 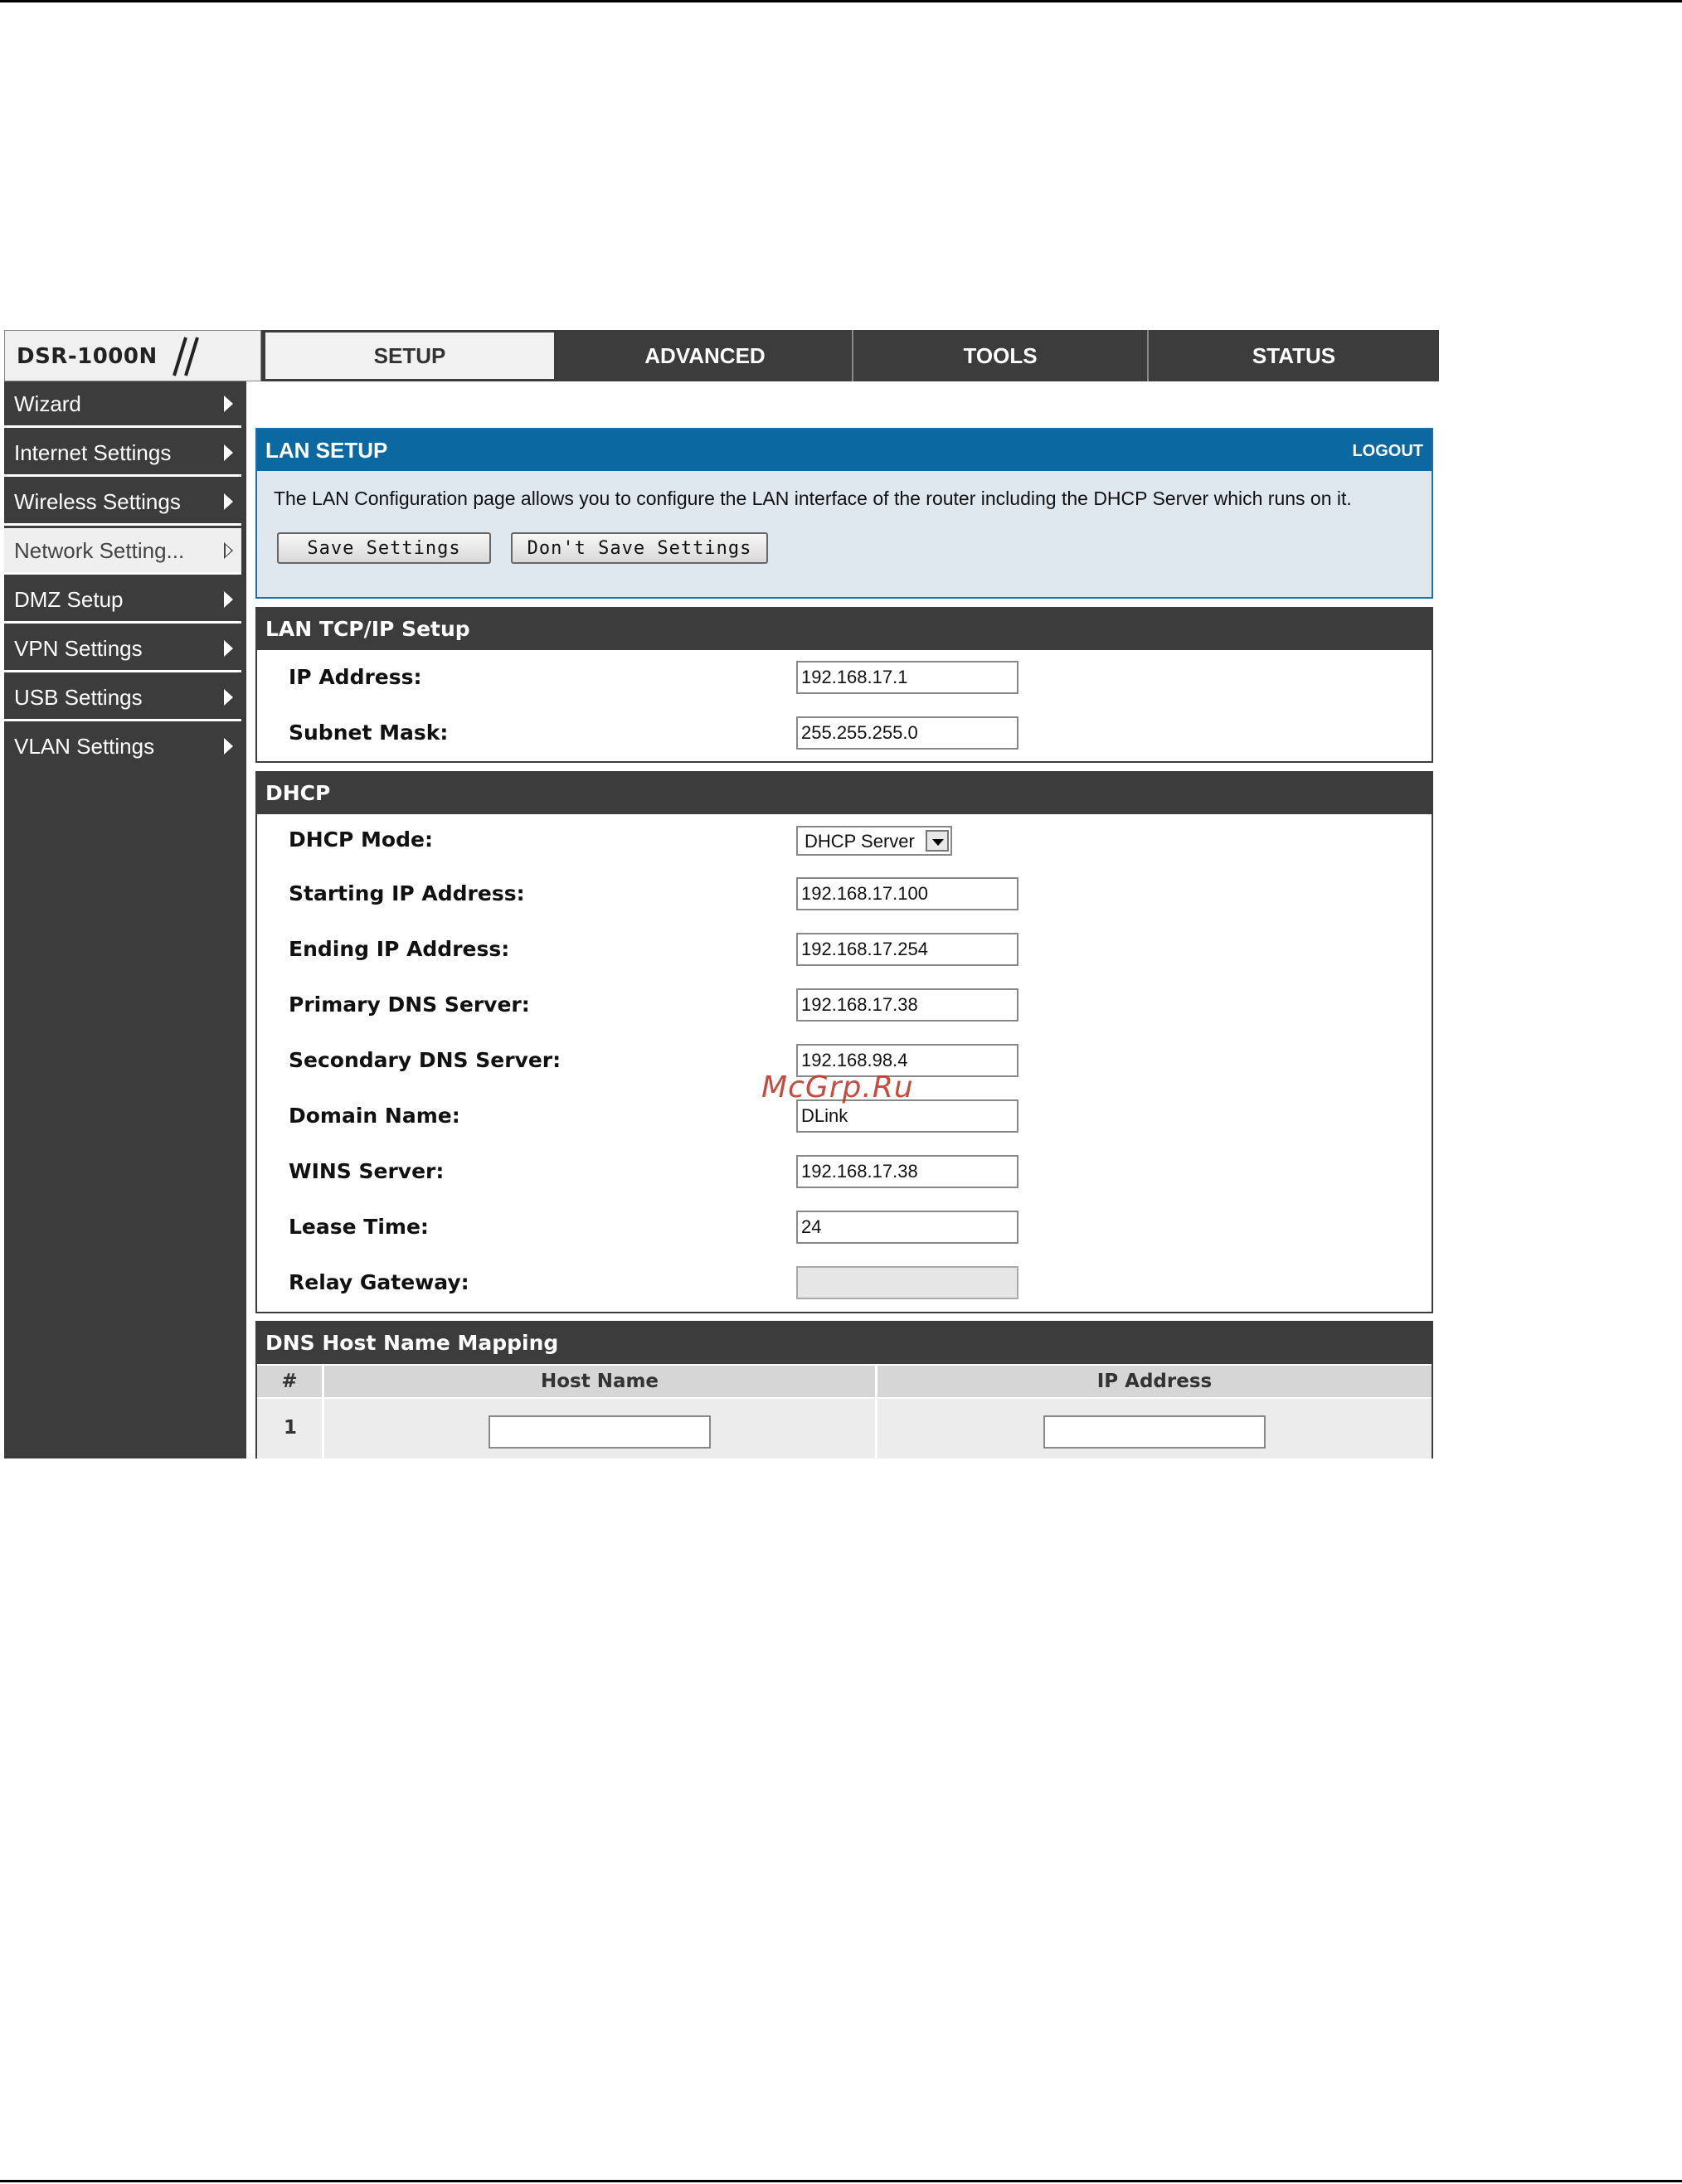 What do you see at coordinates (289, 1382) in the screenshot?
I see `column-header-index: #` at bounding box center [289, 1382].